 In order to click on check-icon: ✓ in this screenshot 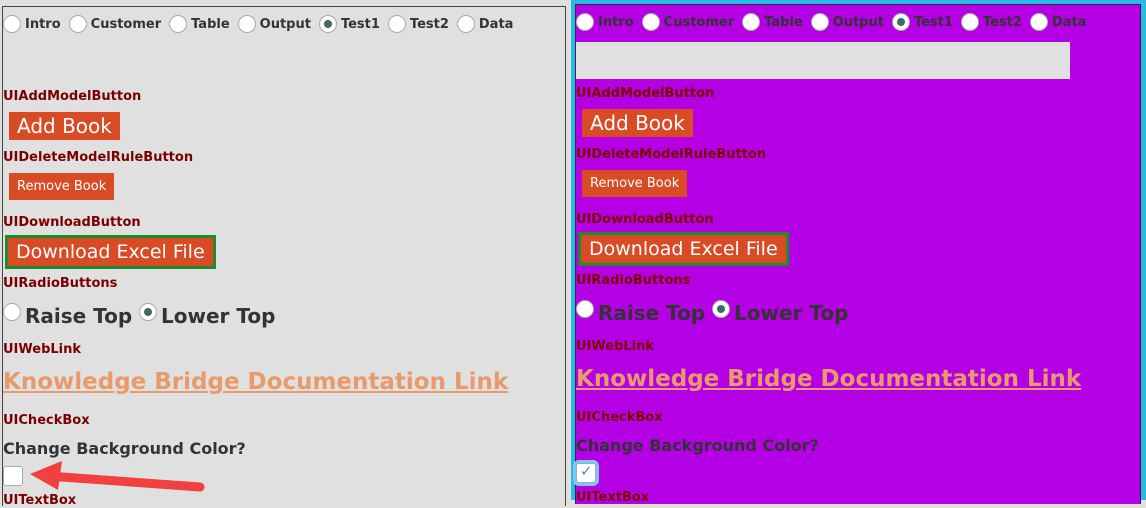, I will do `click(586, 471)`.